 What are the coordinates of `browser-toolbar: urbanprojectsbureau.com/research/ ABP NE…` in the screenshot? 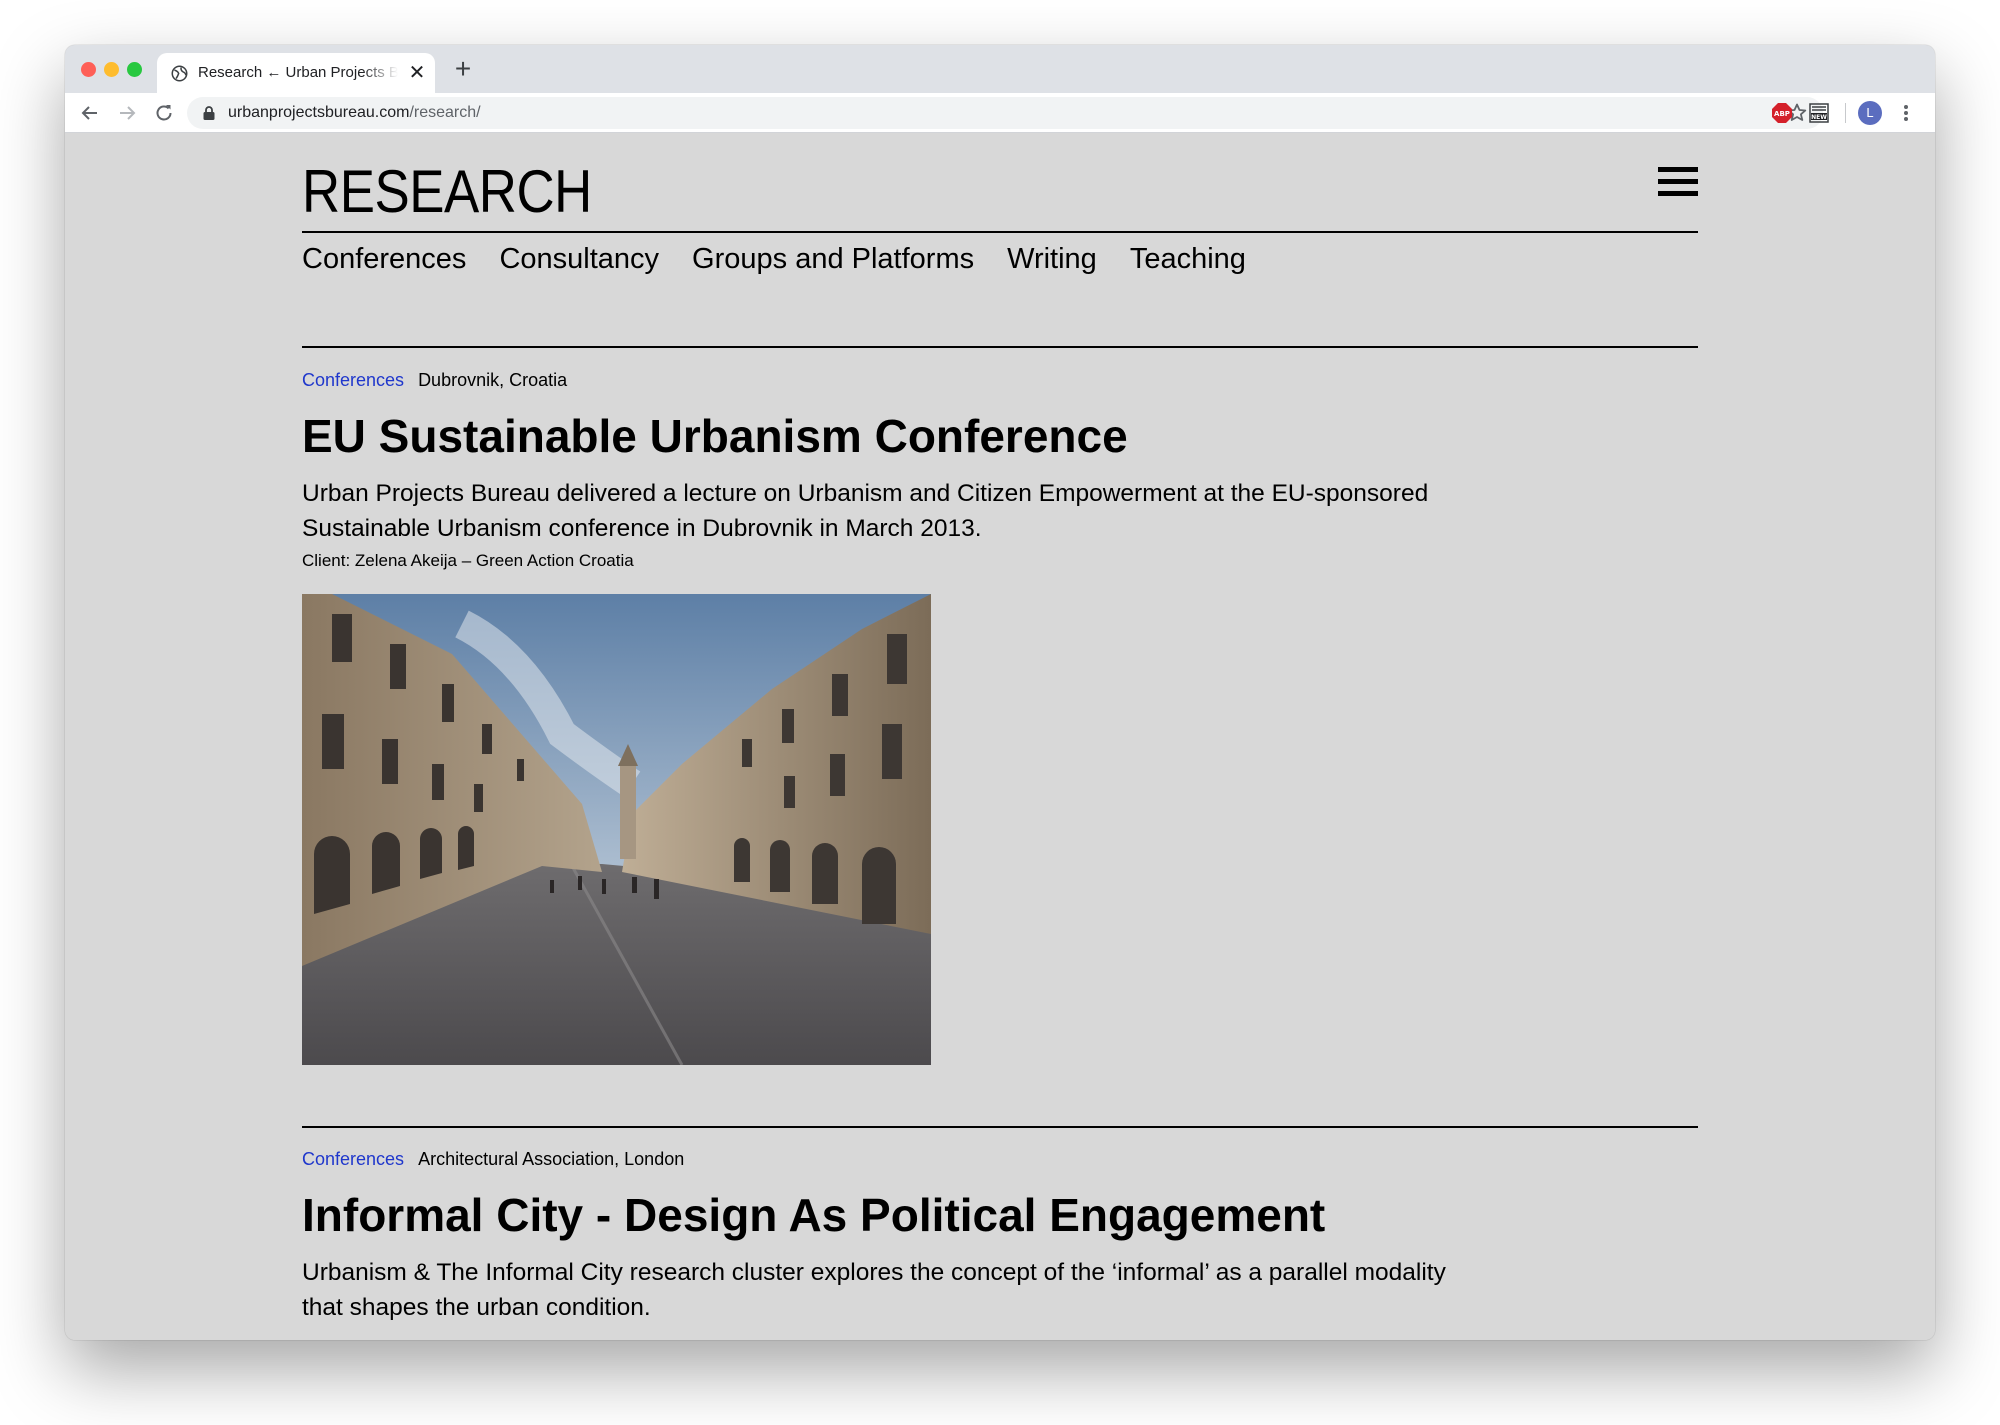 It's located at (1000, 113).